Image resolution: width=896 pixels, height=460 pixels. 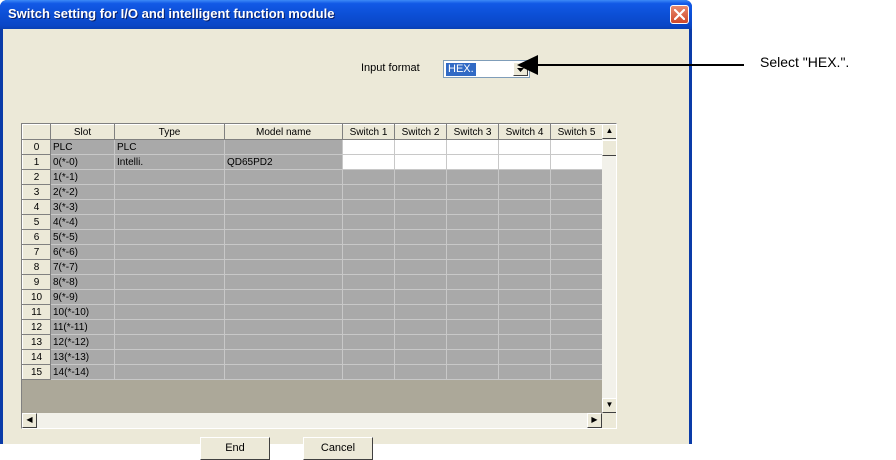 What do you see at coordinates (29, 420) in the screenshot?
I see `scroll-left-button: ◀` at bounding box center [29, 420].